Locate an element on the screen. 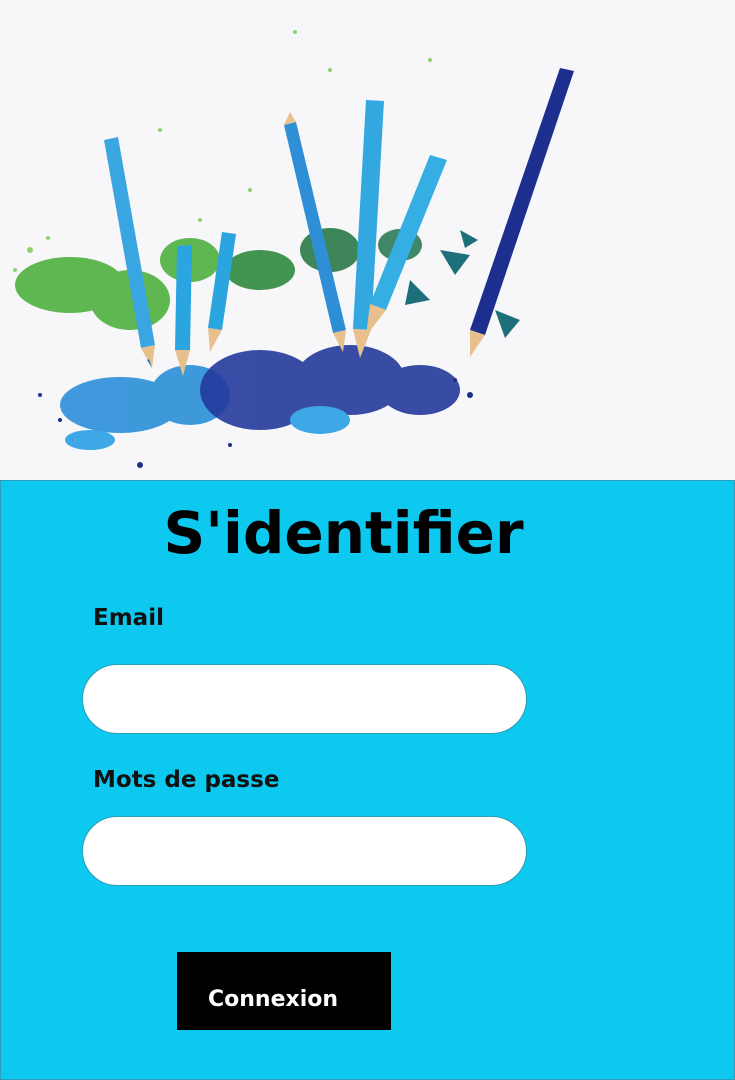 This screenshot has width=735, height=1080. email-label: Email is located at coordinates (128, 618).